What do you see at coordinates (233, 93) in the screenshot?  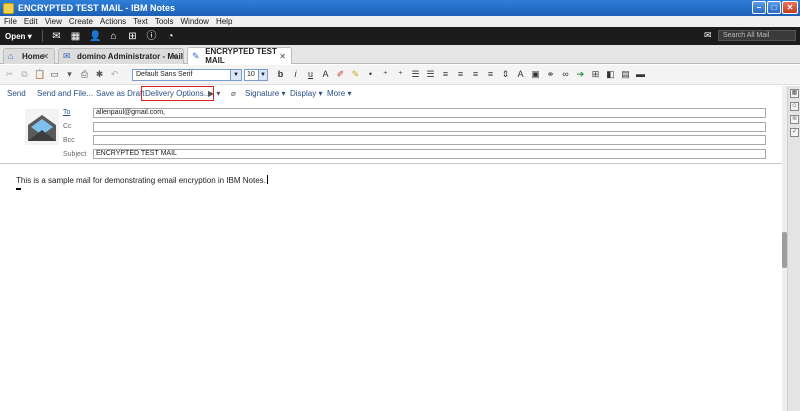 I see `attach-icon: ⌀` at bounding box center [233, 93].